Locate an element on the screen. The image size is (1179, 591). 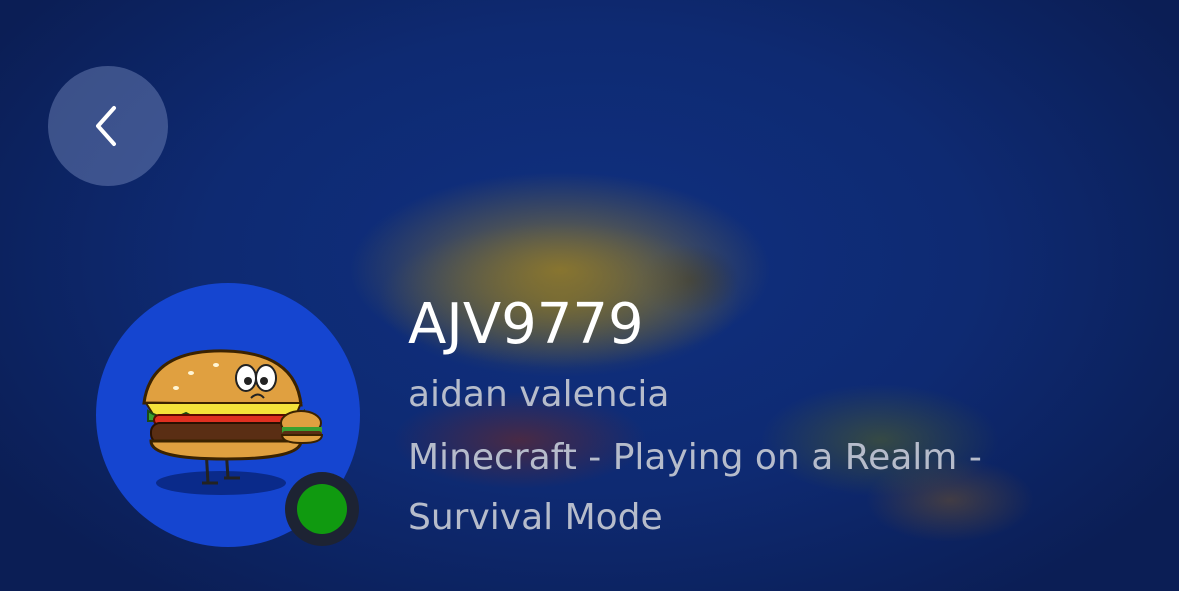
real-name: aidan valencia is located at coordinates (539, 394).